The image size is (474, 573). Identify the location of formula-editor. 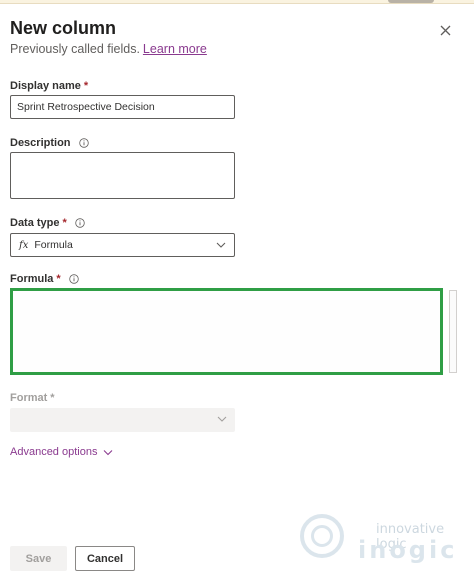
(226, 331).